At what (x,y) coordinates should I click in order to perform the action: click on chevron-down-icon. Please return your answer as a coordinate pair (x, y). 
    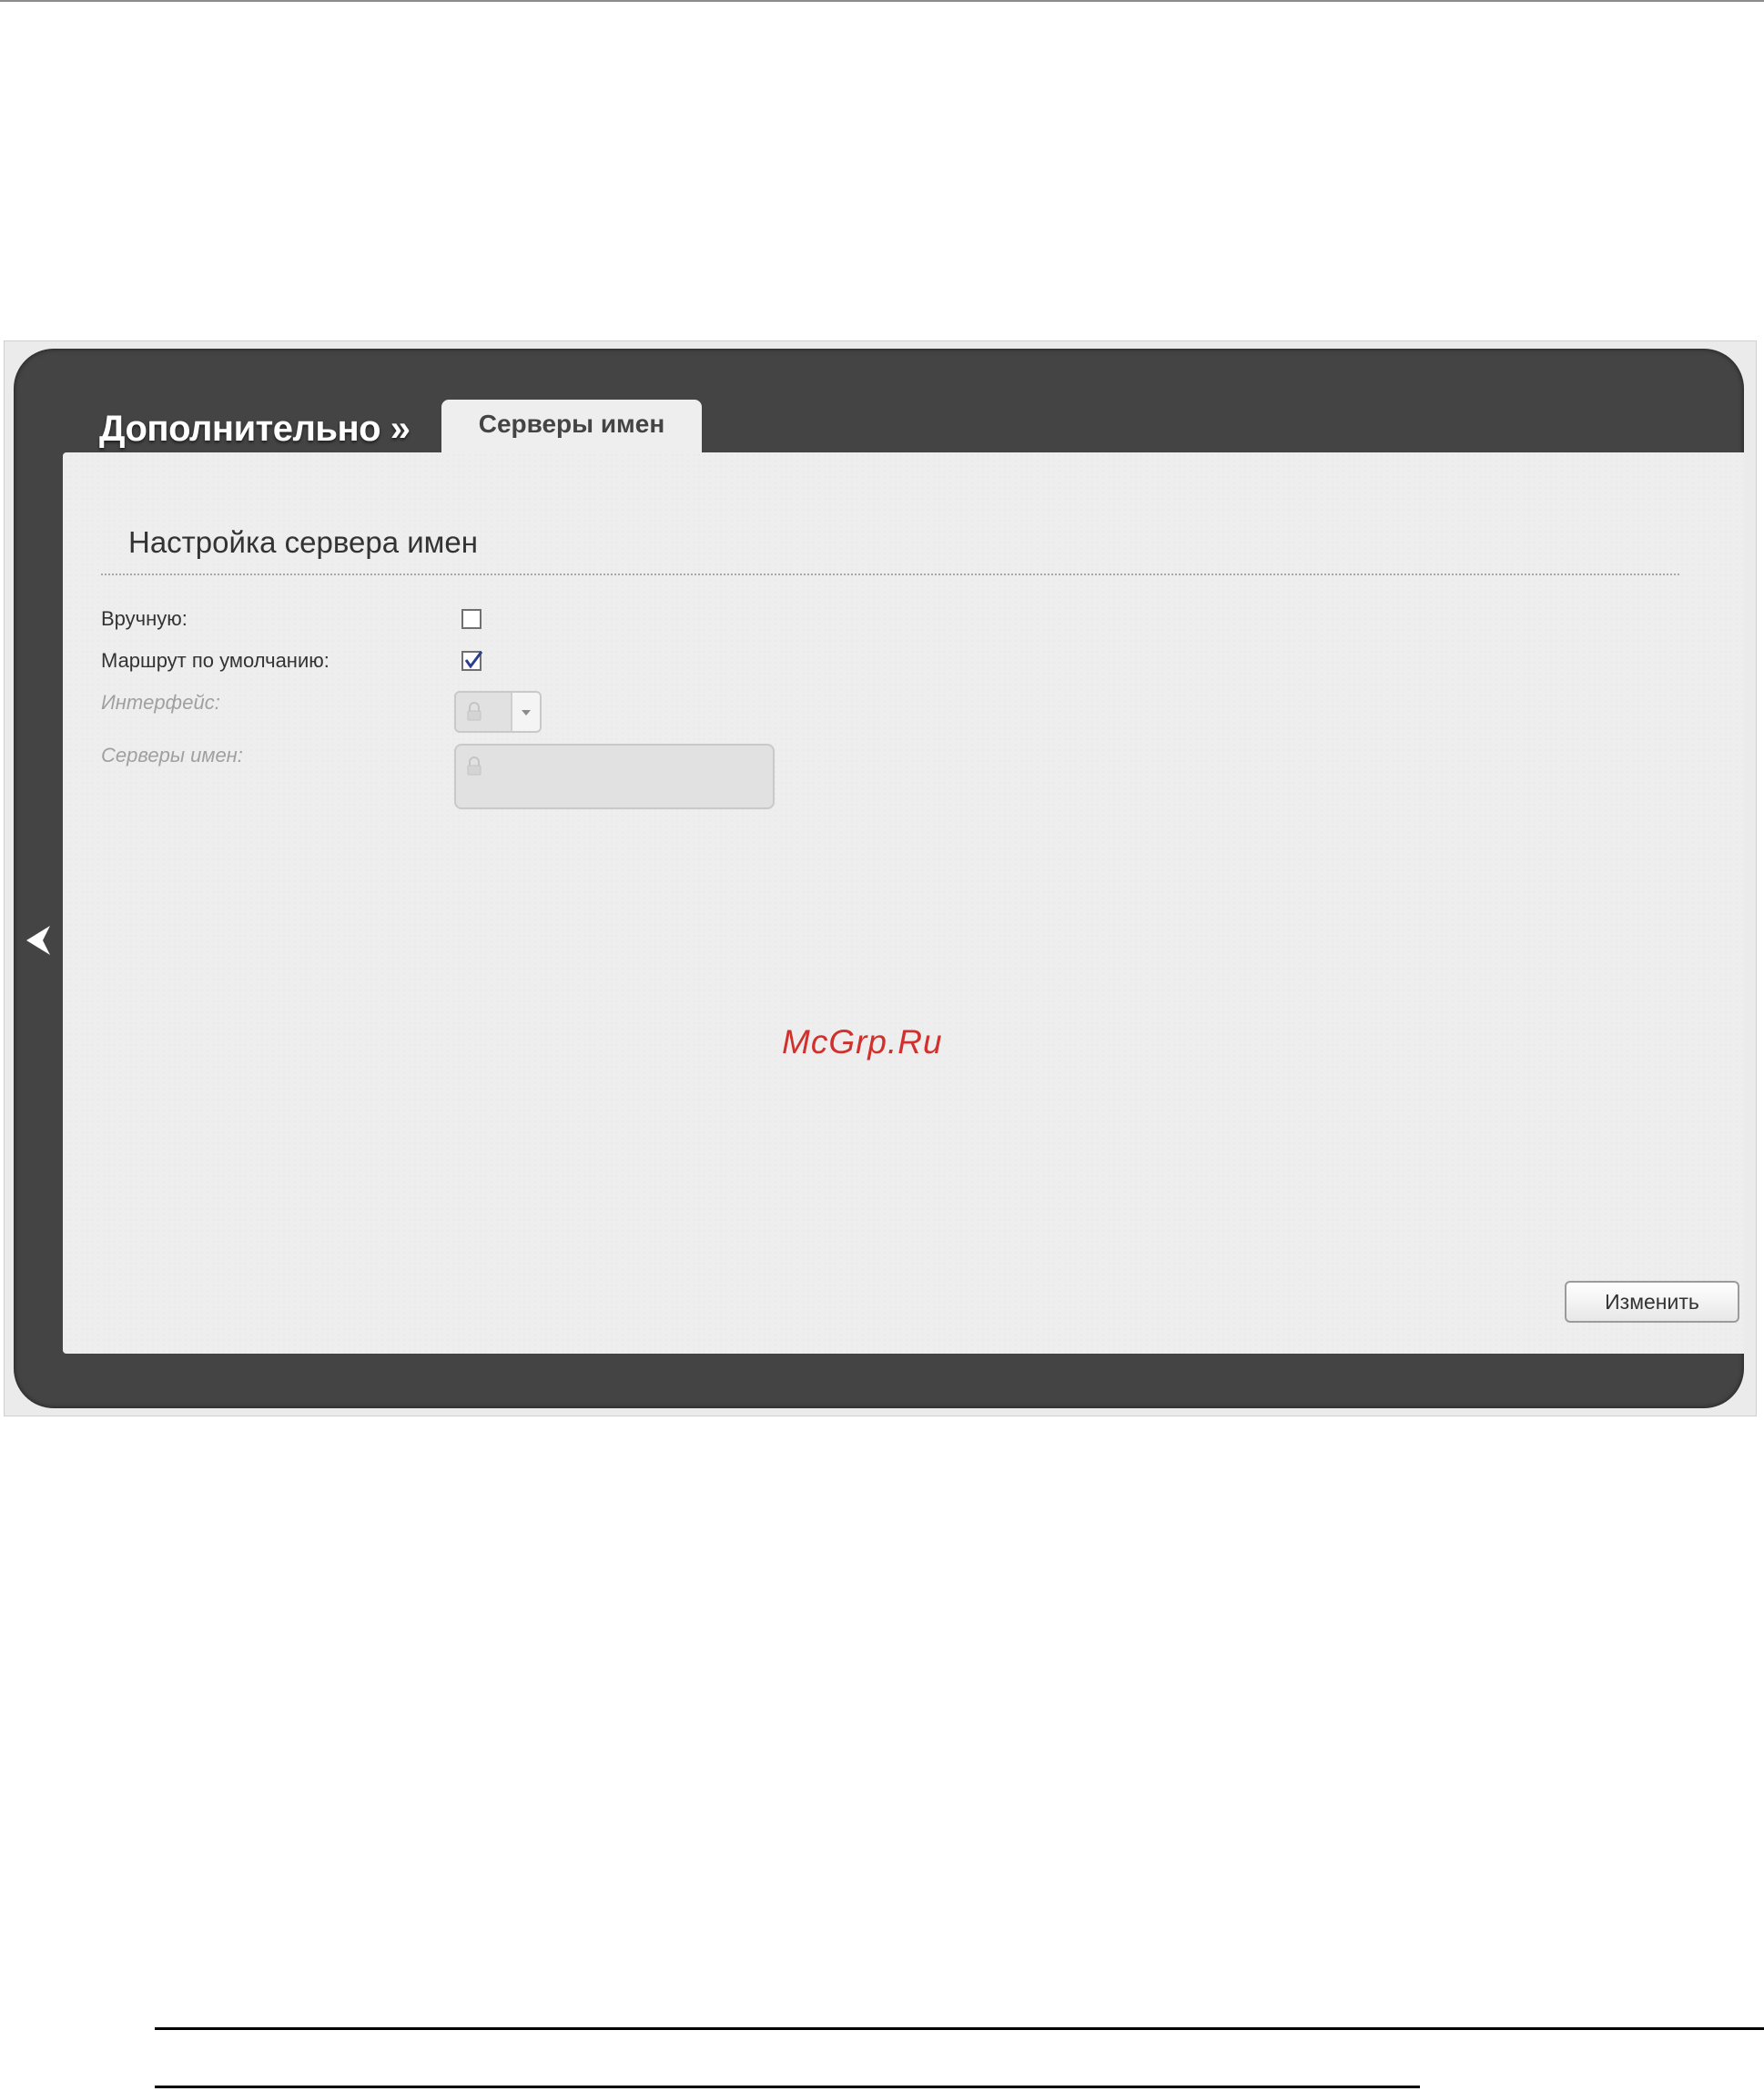
    Looking at the image, I should click on (526, 713).